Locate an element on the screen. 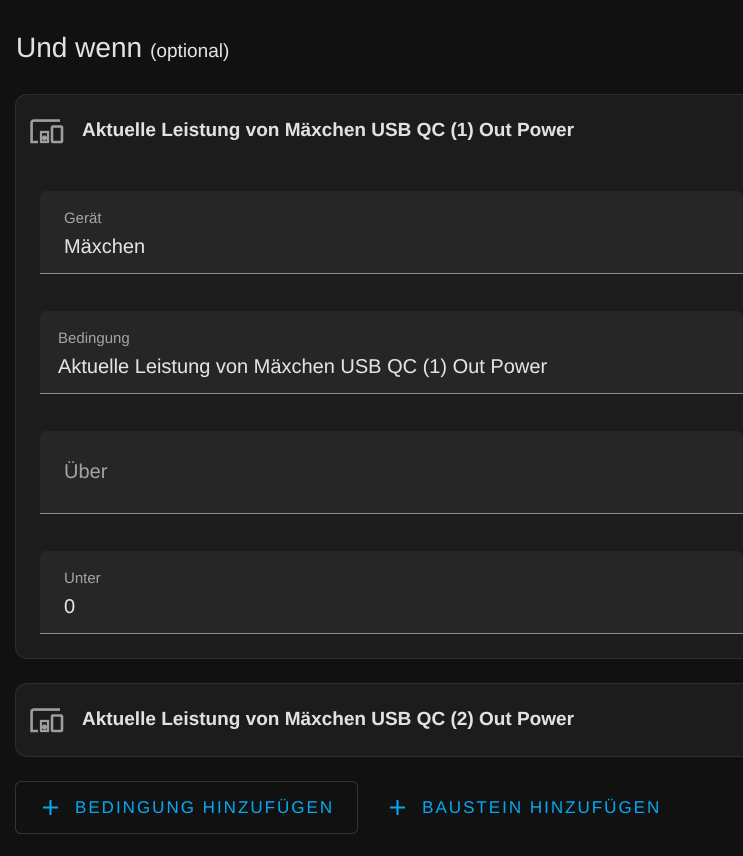 The width and height of the screenshot is (743, 856). add-button: BEDINGUNG HINZUFÜGEN is located at coordinates (186, 807).